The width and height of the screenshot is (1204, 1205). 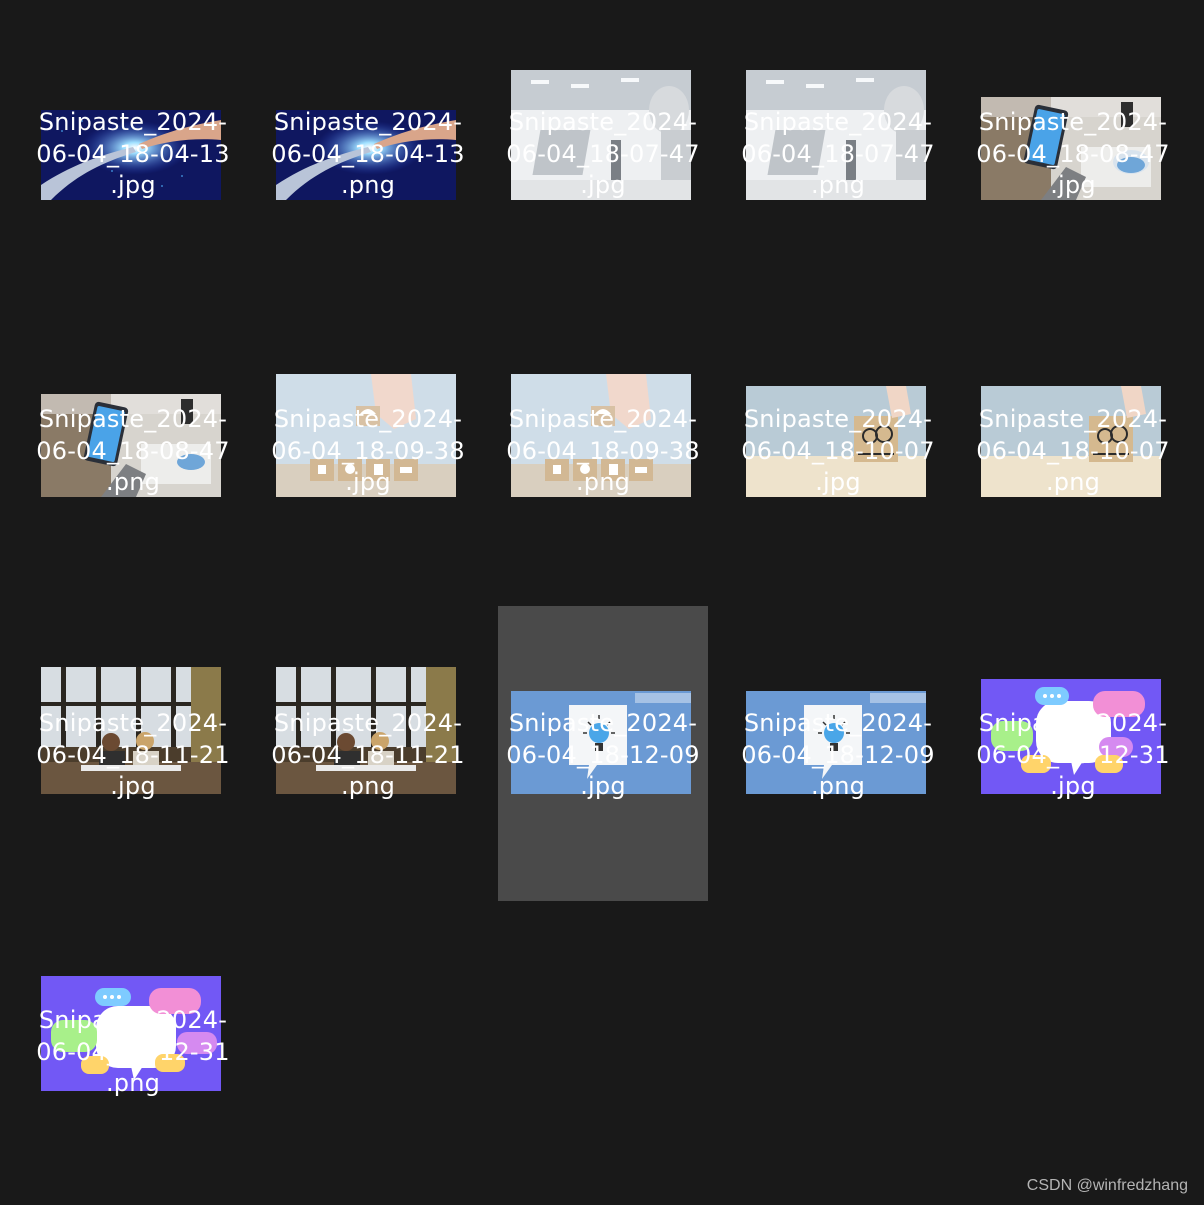 I want to click on file-tile: Snipaste_2024- 06-04_18-12-31 .jpg, so click(x=1073, y=753).